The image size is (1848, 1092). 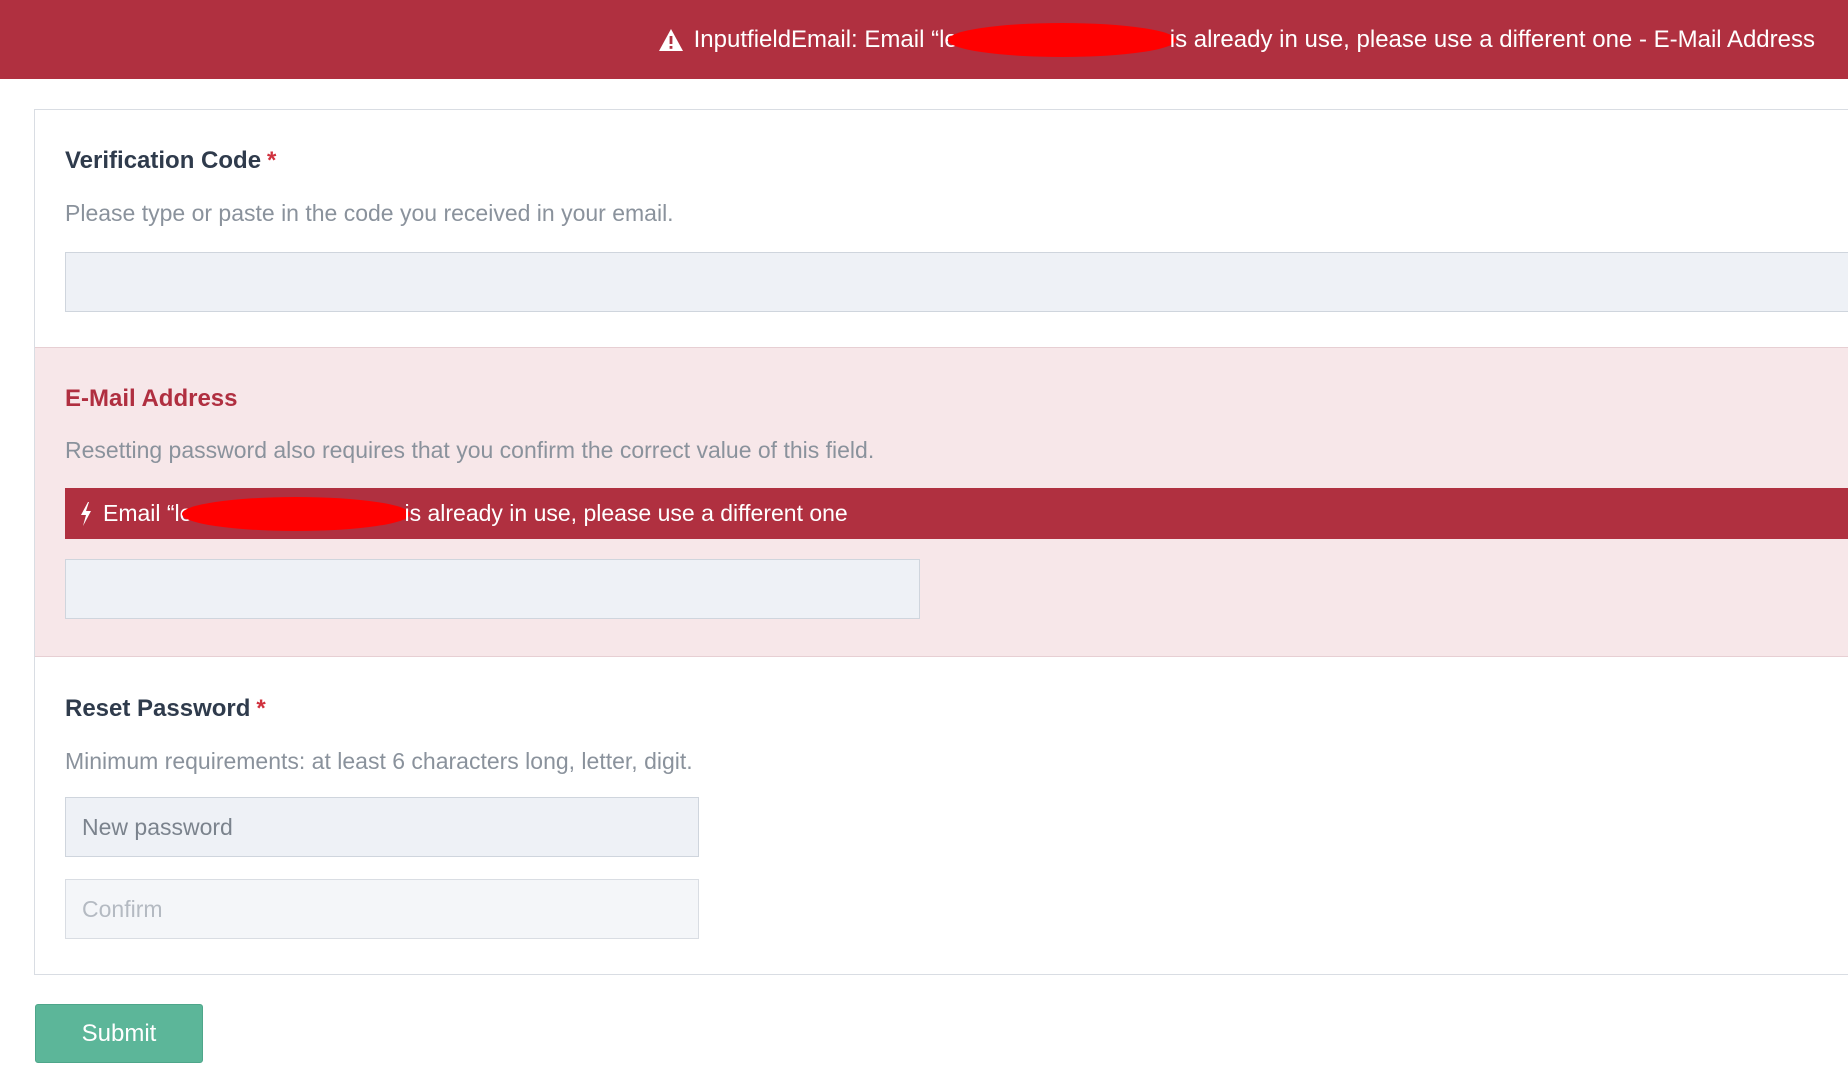 I want to click on bolt-icon, so click(x=86, y=513).